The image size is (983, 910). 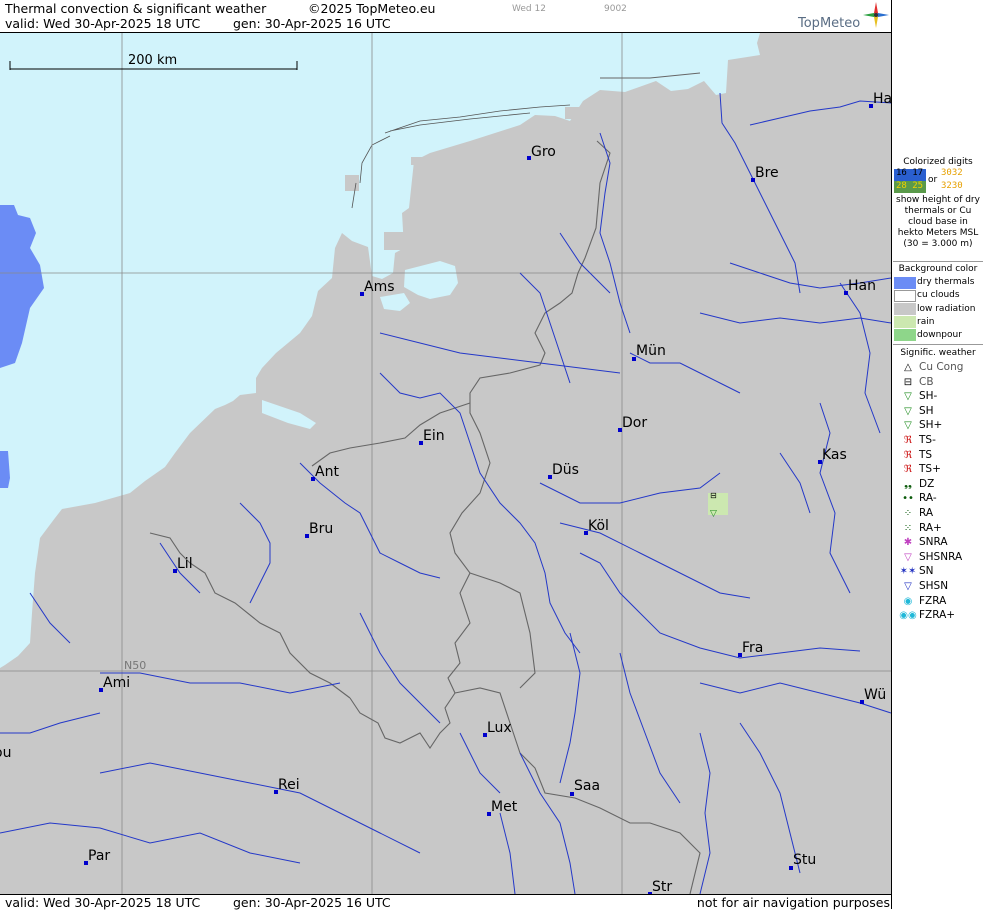 What do you see at coordinates (185, 564) in the screenshot?
I see `city-lil: Lil` at bounding box center [185, 564].